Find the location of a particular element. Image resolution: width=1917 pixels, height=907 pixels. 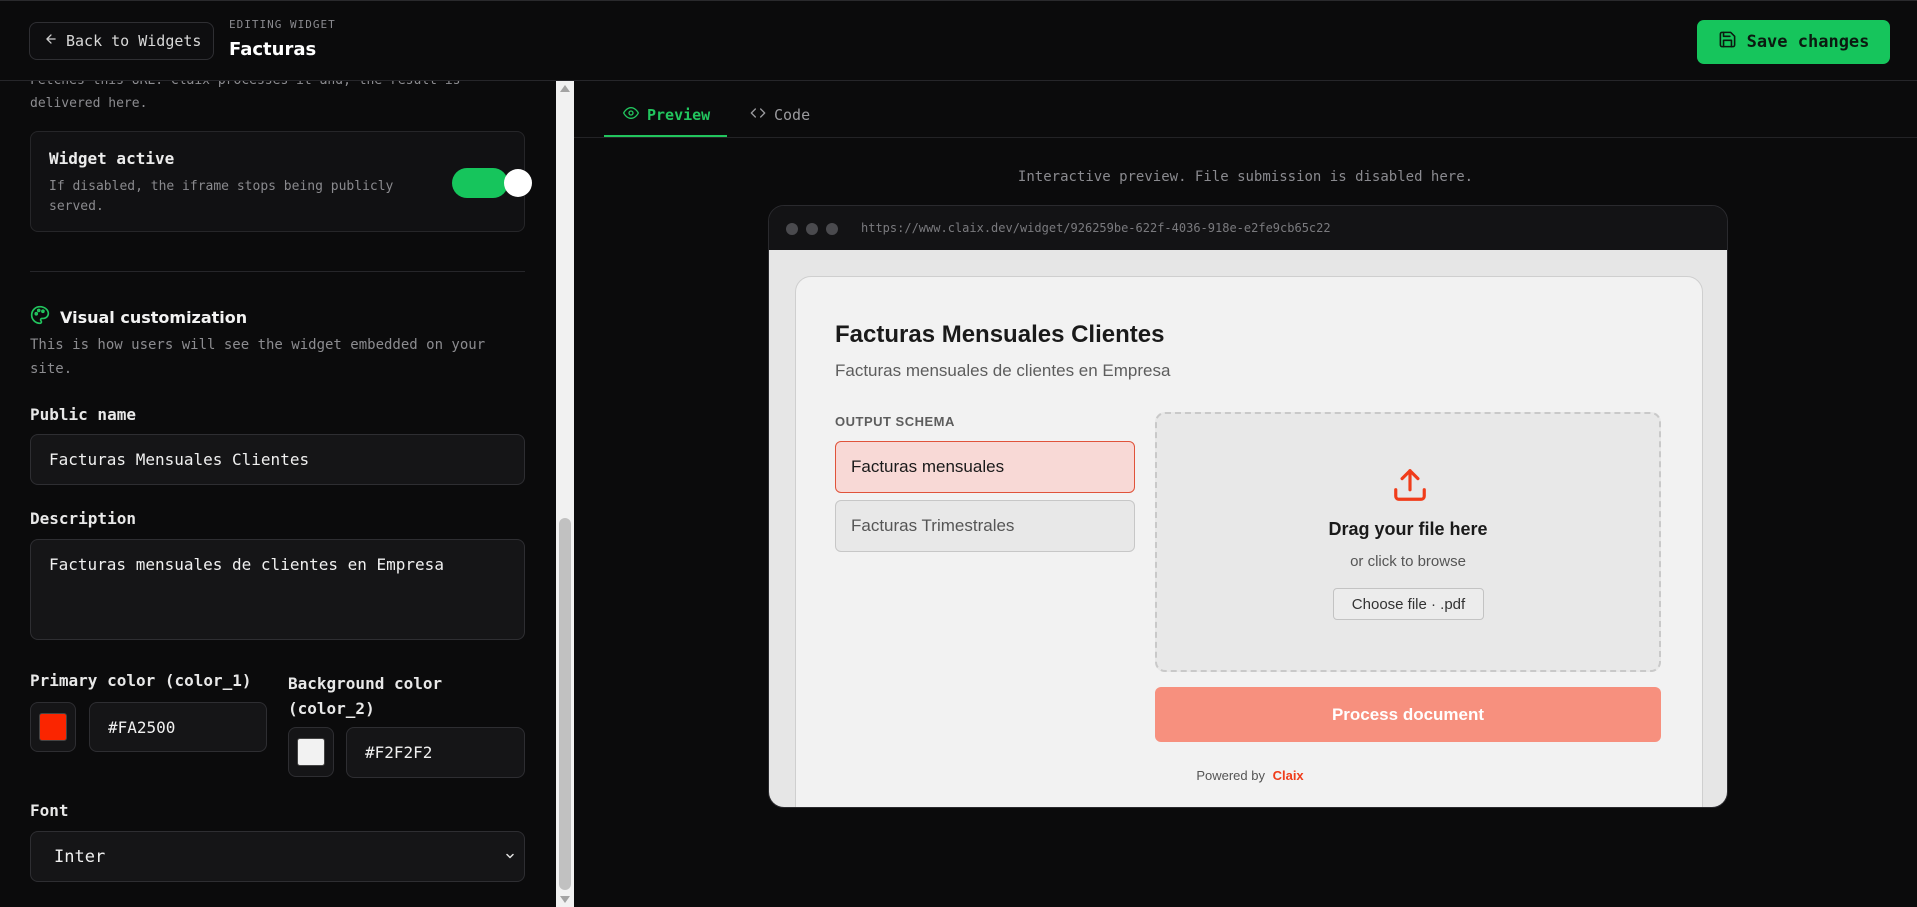

save-icon is located at coordinates (1727, 42).